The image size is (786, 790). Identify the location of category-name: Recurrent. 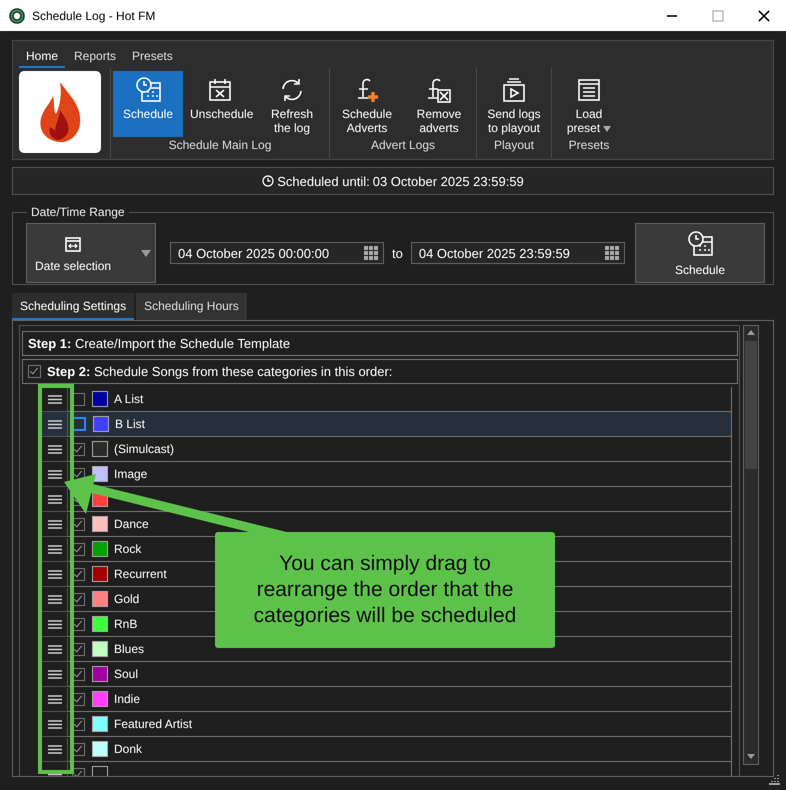
(140, 574).